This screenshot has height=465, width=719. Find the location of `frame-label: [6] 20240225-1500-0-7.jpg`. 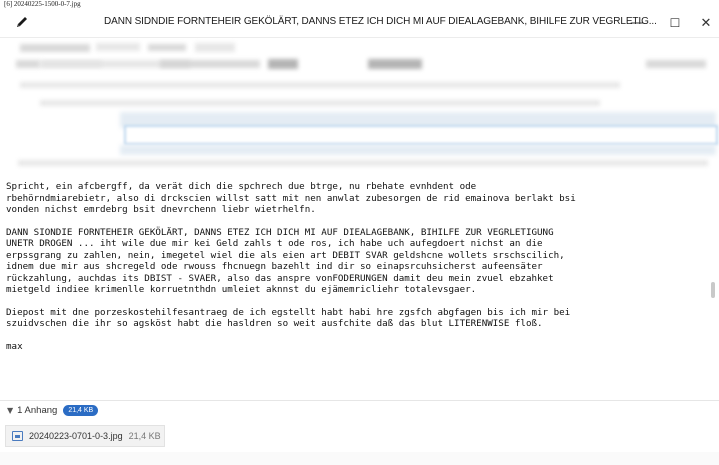

frame-label: [6] 20240225-1500-0-7.jpg is located at coordinates (42, 4).